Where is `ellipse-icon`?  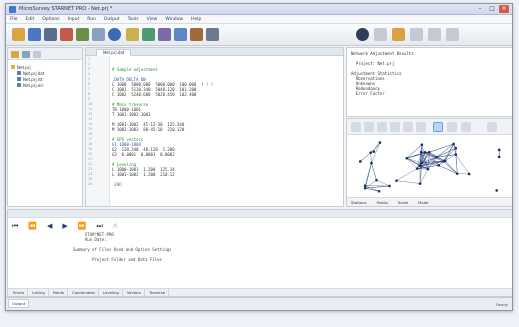
ellipse-icon is located at coordinates (466, 127).